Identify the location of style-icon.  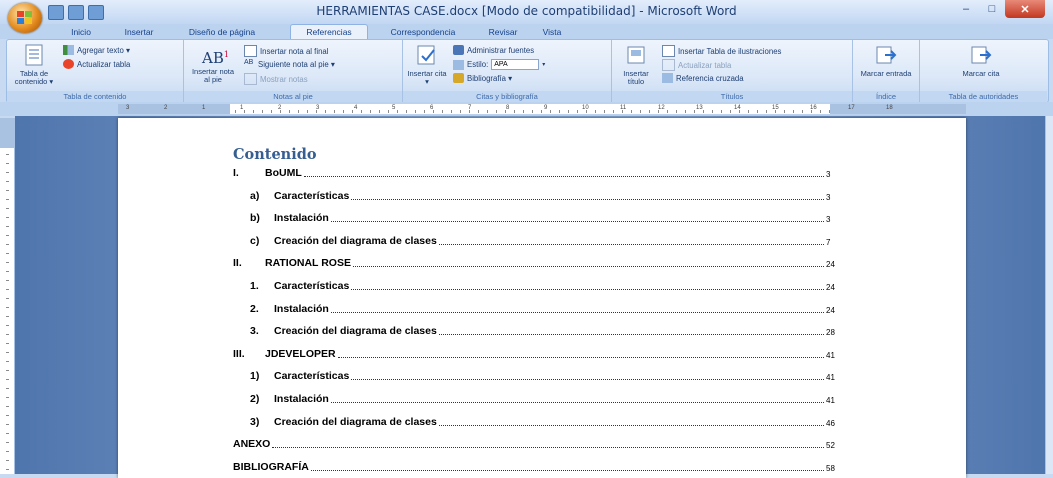
(458, 64).